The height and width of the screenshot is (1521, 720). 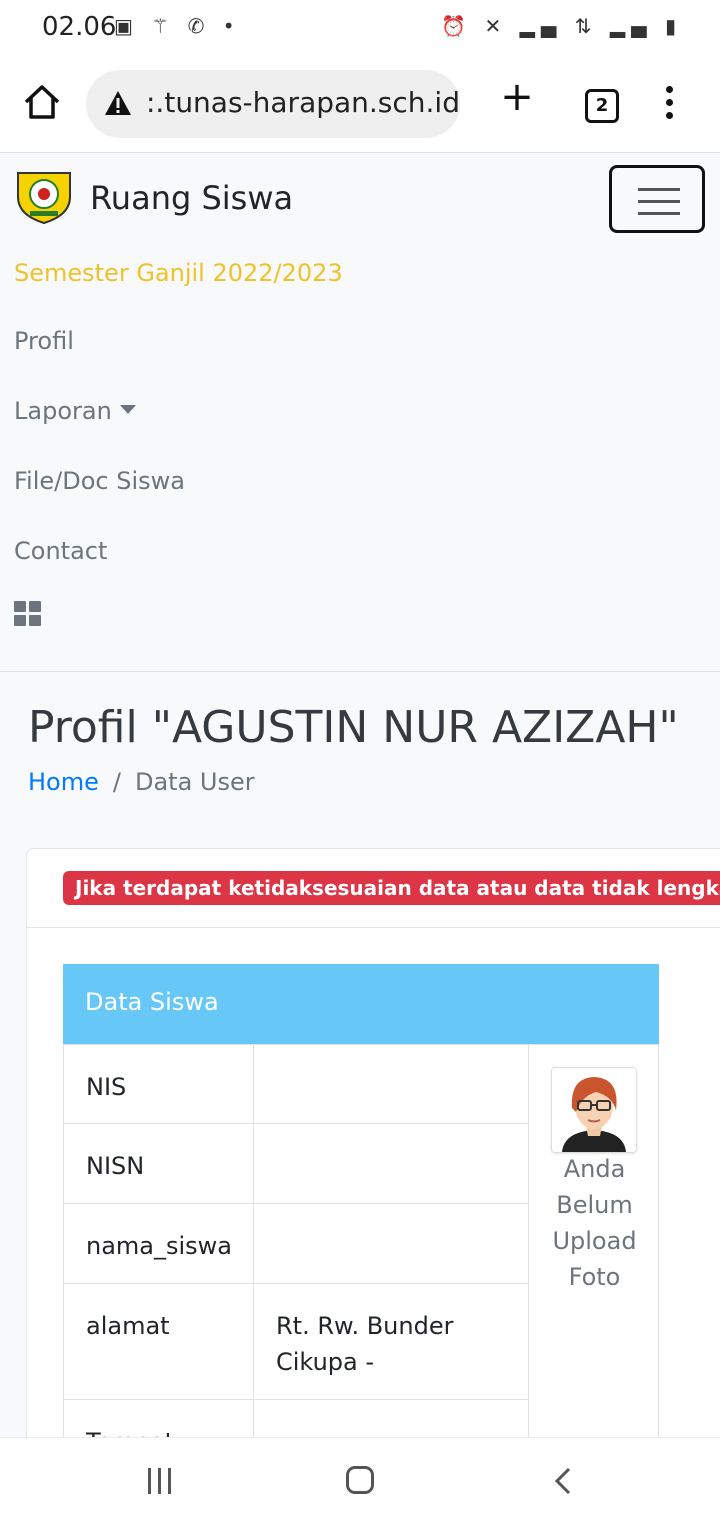 I want to click on school-logo, so click(x=44, y=196).